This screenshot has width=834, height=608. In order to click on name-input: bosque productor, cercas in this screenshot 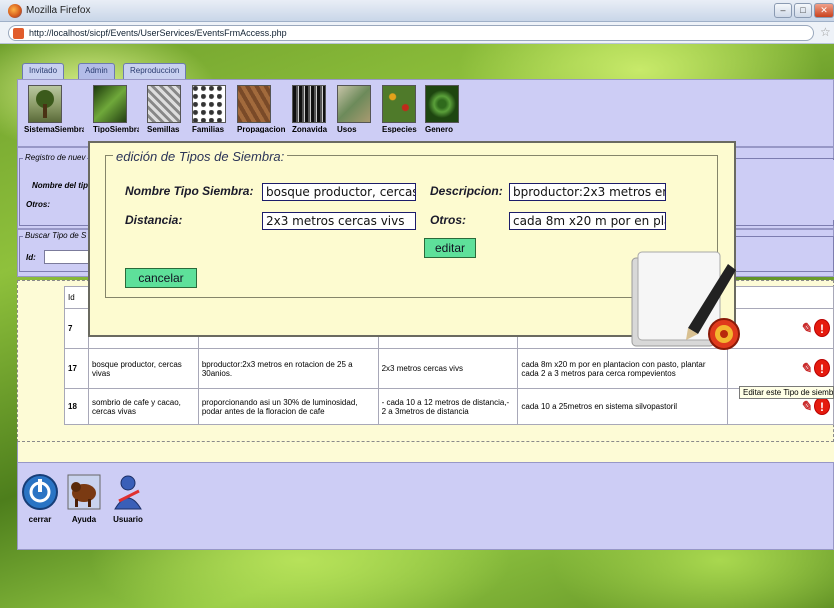, I will do `click(339, 192)`.